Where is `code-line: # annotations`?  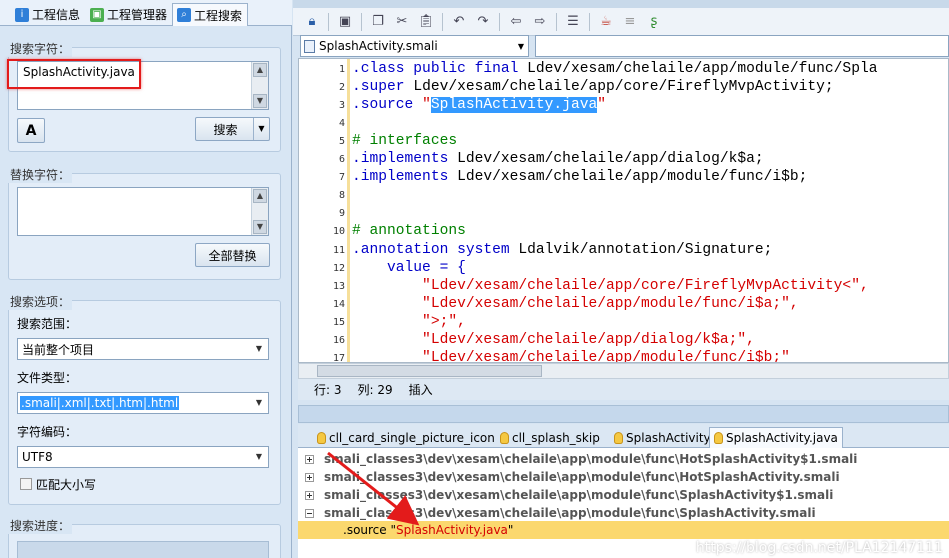
code-line: # annotations is located at coordinates (409, 231).